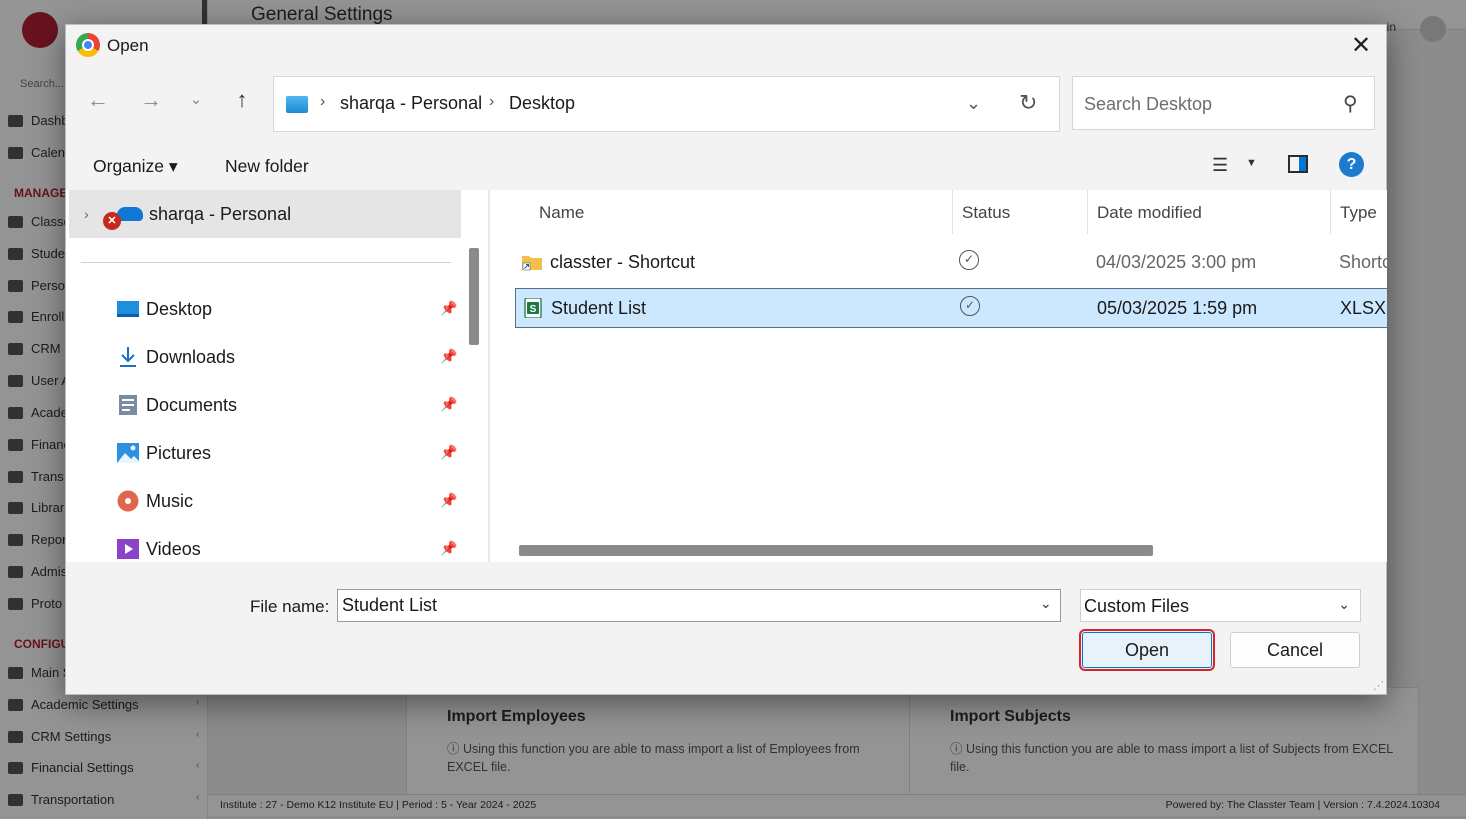 This screenshot has height=819, width=1466. I want to click on help-icon: ?, so click(1351, 164).